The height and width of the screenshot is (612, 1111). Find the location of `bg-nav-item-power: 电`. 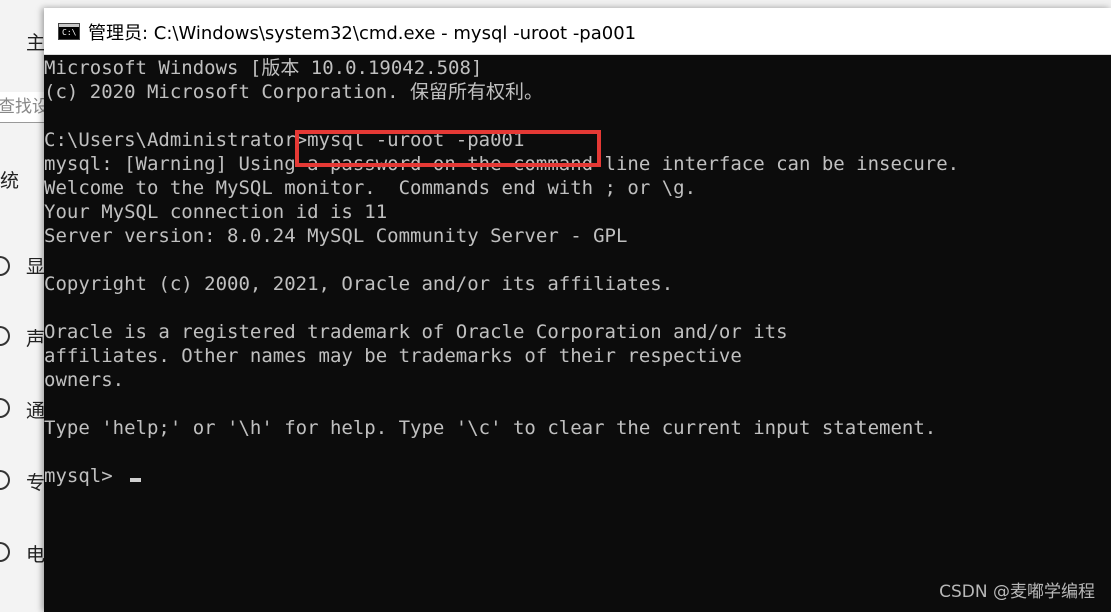

bg-nav-item-power: 电 is located at coordinates (35, 553).